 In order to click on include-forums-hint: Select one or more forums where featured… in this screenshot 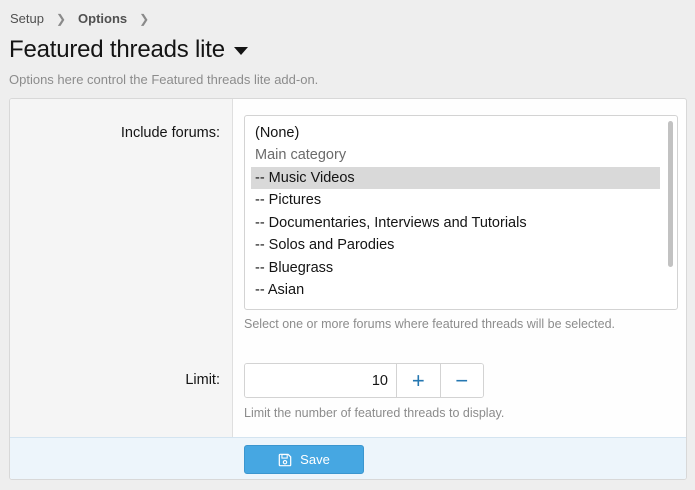, I will do `click(430, 324)`.